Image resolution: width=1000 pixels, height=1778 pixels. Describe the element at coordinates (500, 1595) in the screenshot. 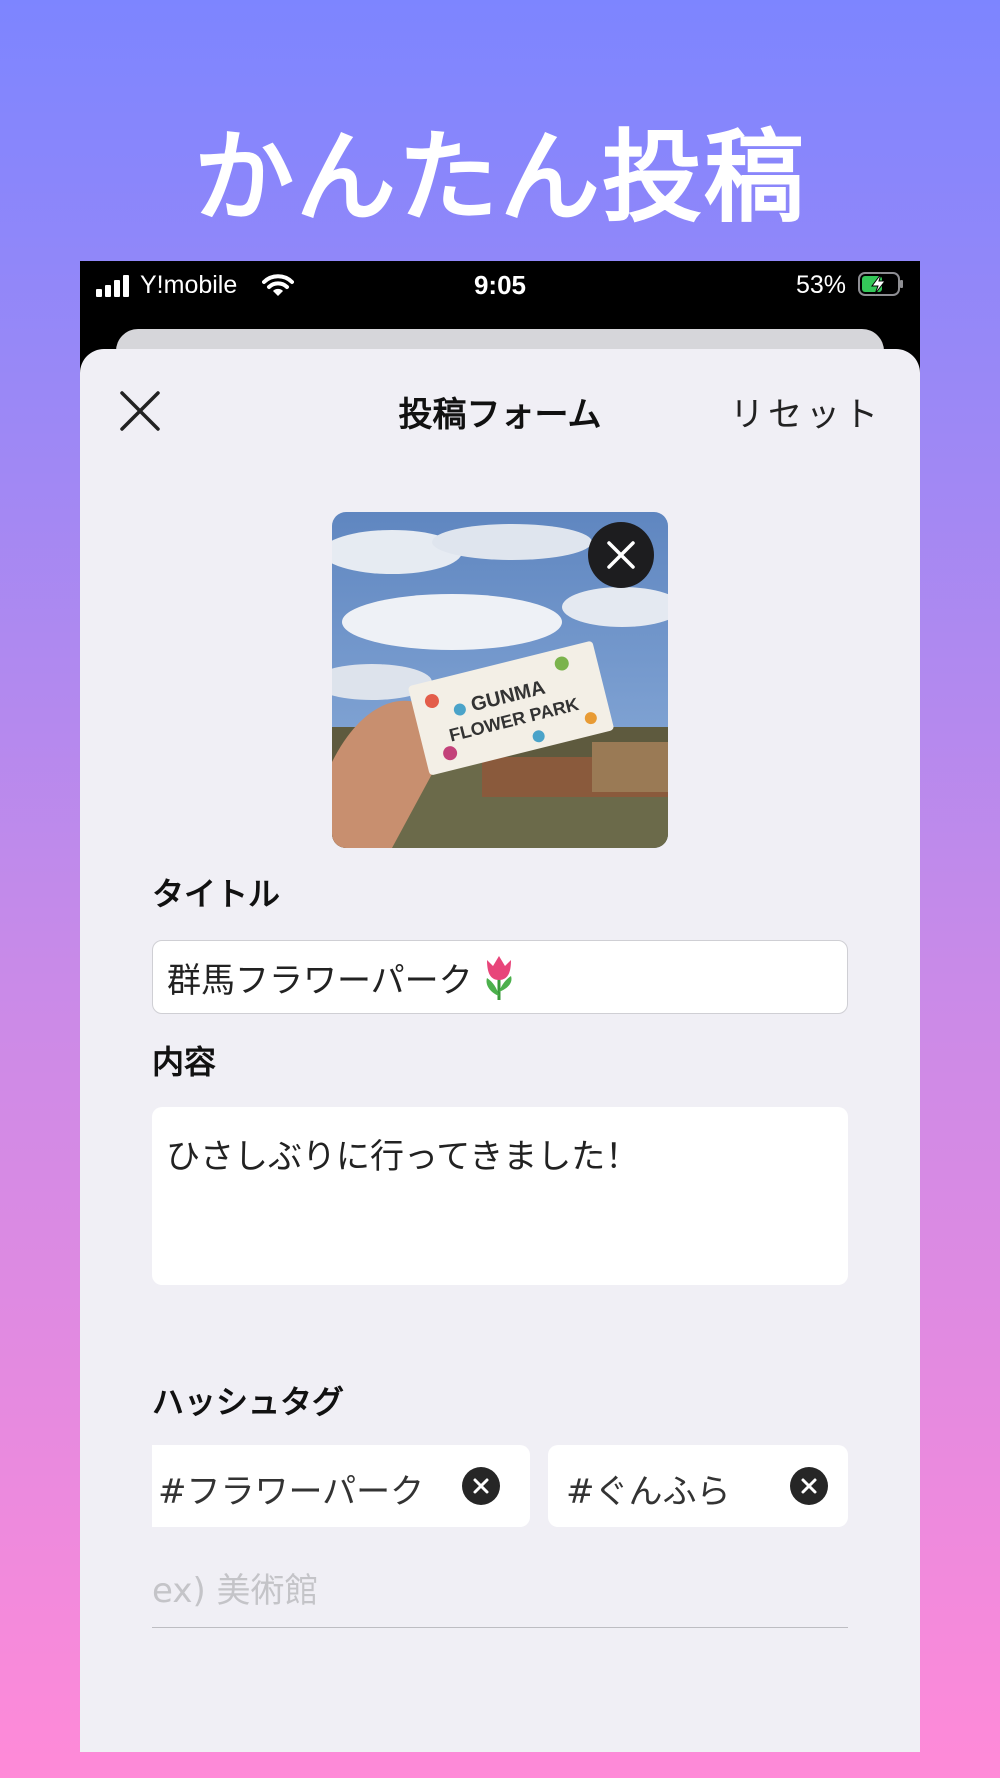

I see `hashtag-input: ex) 美術館` at that location.